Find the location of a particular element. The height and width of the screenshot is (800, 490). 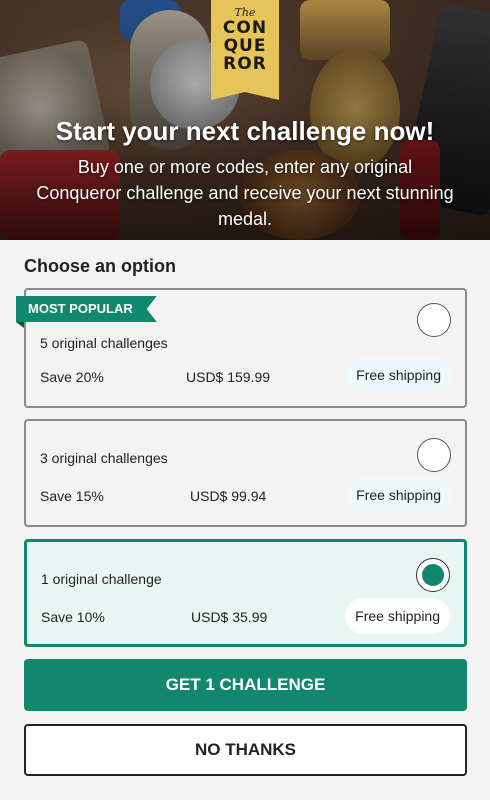

radio-dot is located at coordinates (433, 575).